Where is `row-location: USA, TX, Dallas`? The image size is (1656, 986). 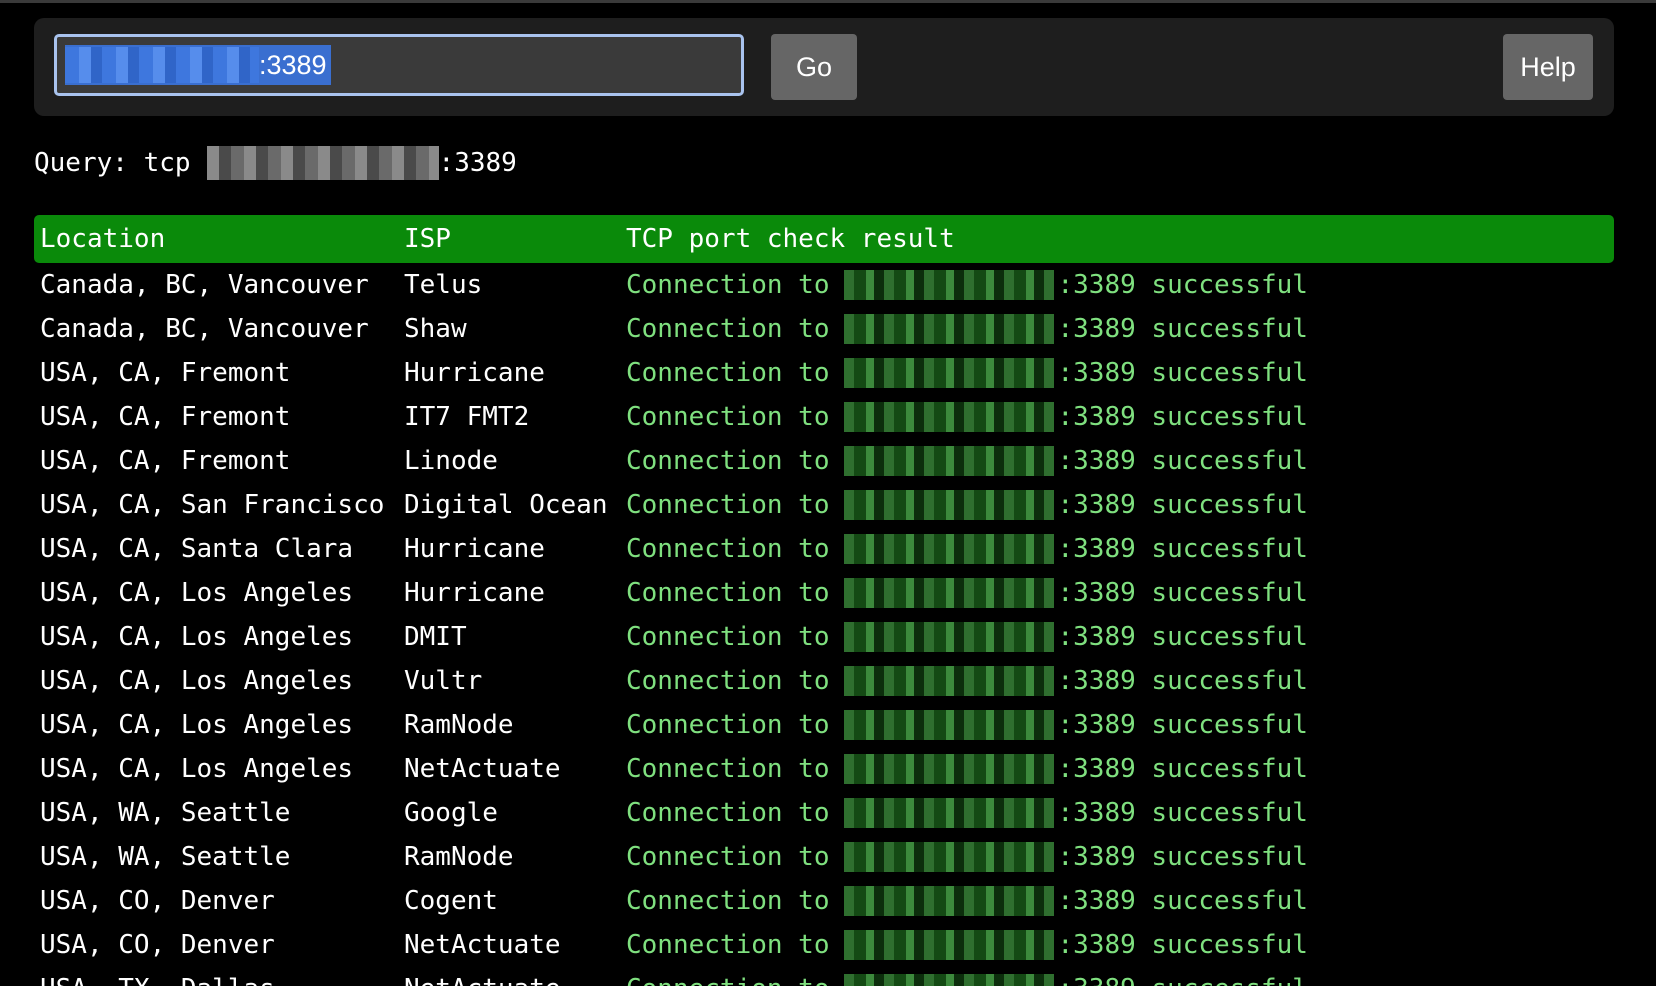 row-location: USA, TX, Dallas is located at coordinates (157, 980).